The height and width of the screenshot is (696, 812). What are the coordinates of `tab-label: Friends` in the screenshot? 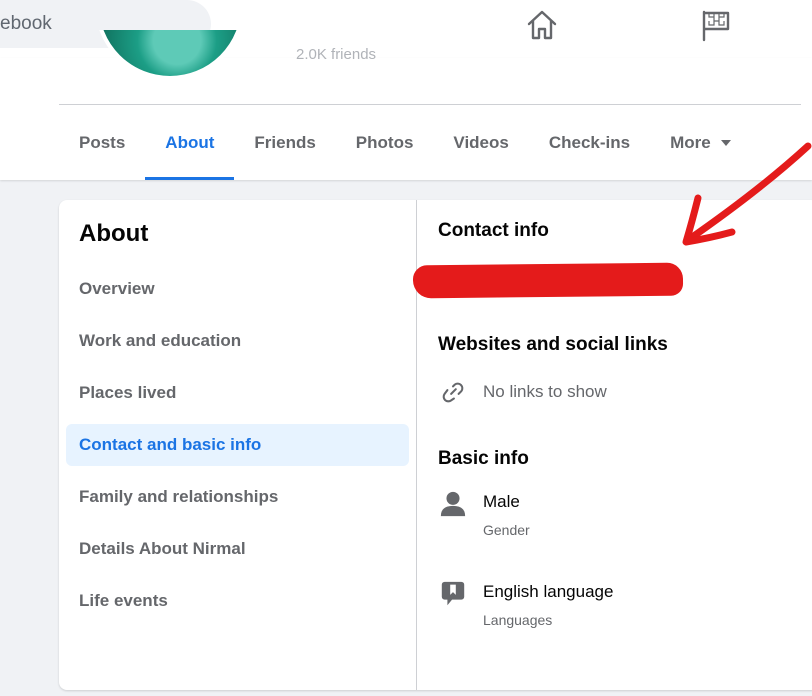 It's located at (285, 142).